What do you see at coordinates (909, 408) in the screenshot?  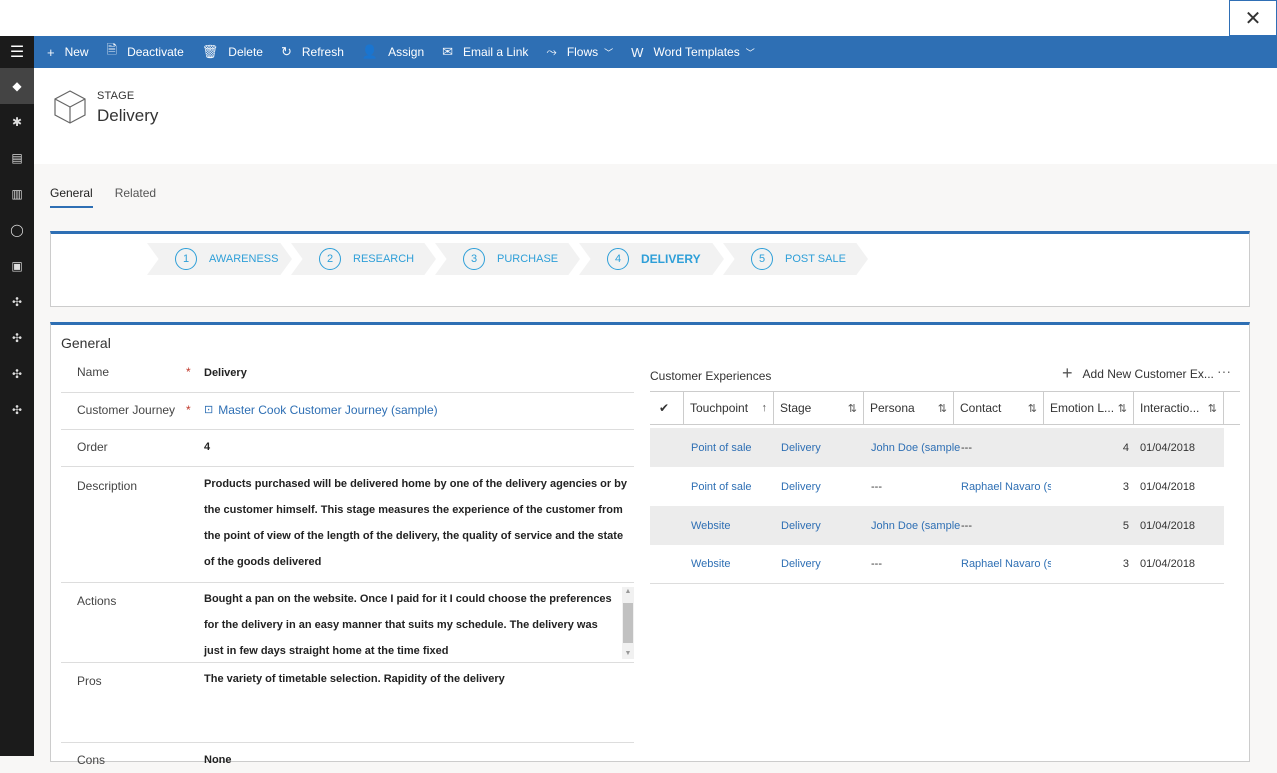 I see `column-persona: Persona ⇅` at bounding box center [909, 408].